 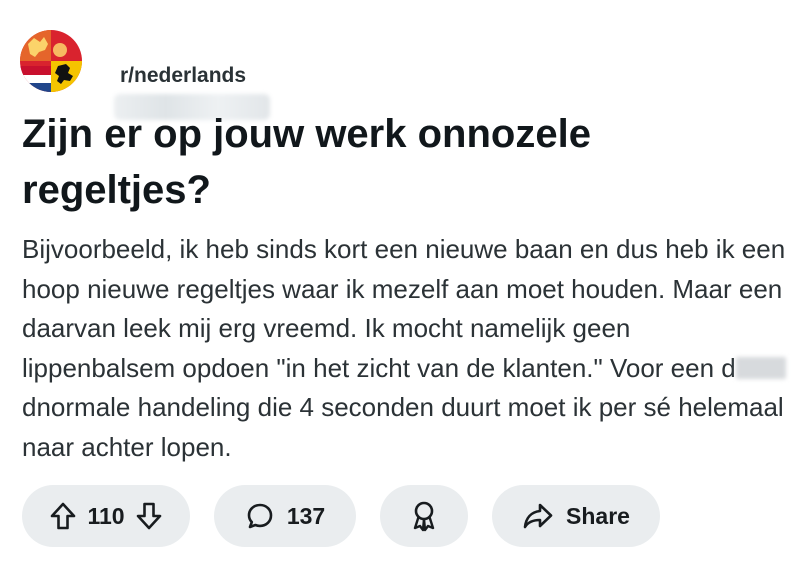 What do you see at coordinates (63, 516) in the screenshot?
I see `upvote-icon` at bounding box center [63, 516].